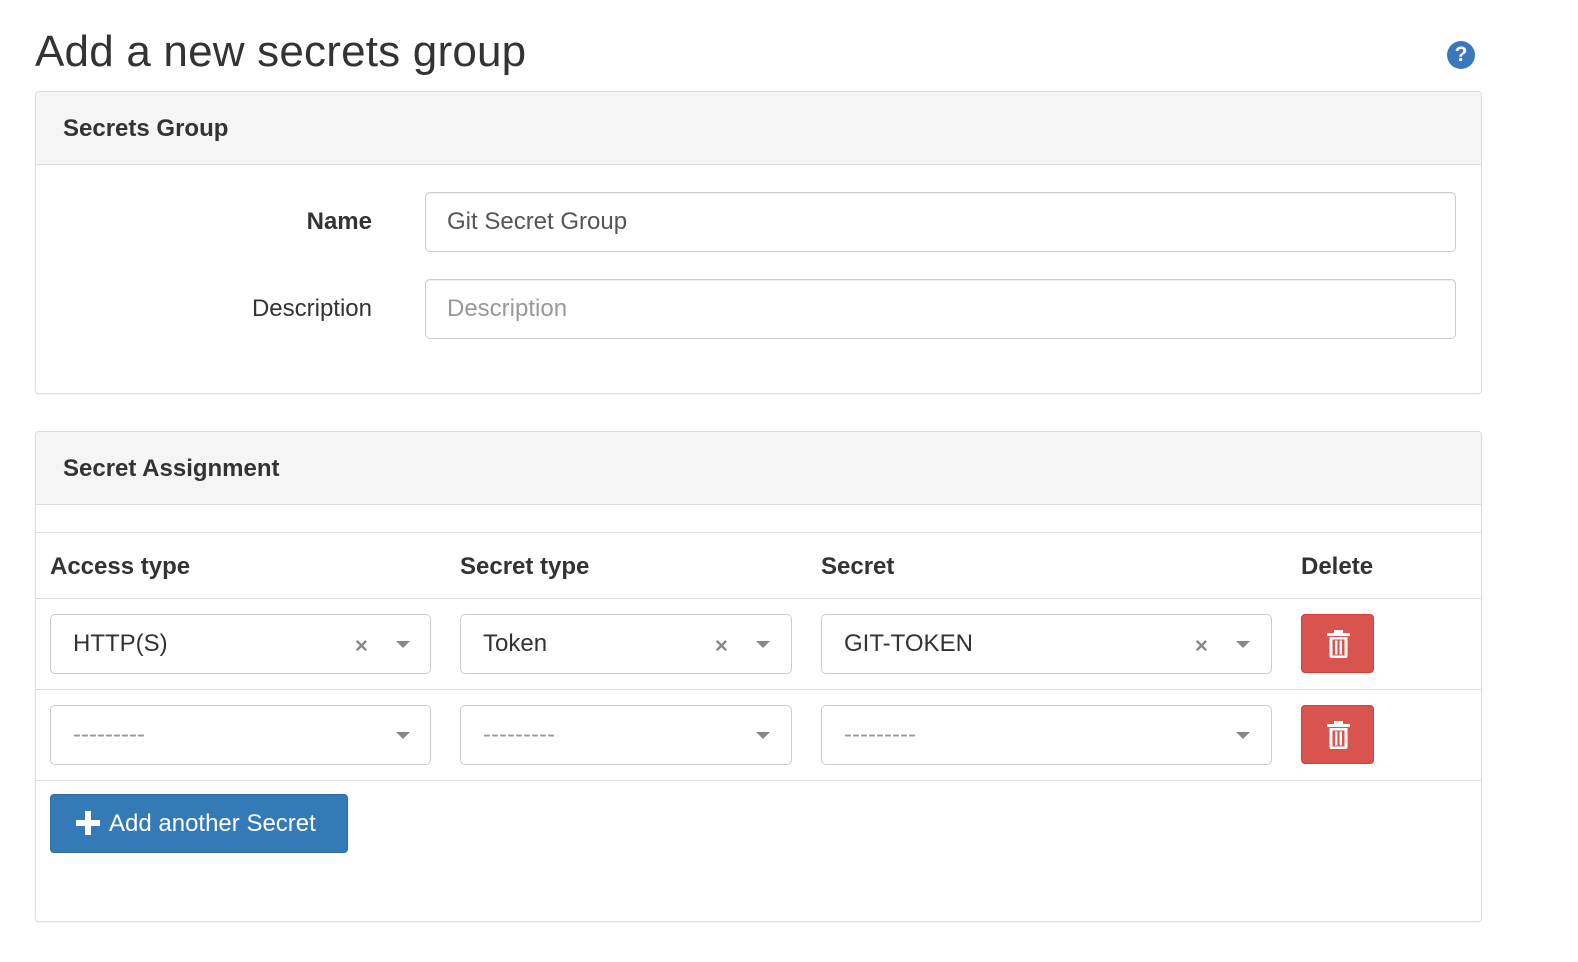 Image resolution: width=1578 pixels, height=962 pixels. I want to click on page-title: Add a new secrets group, so click(281, 51).